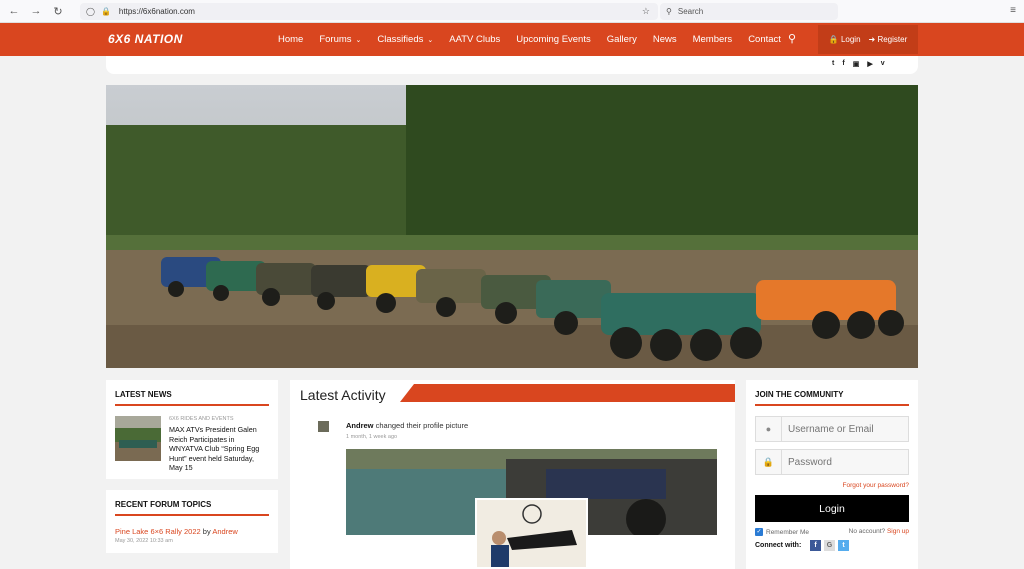 This screenshot has width=1024, height=569. I want to click on nav-gallery: Gallery, so click(622, 39).